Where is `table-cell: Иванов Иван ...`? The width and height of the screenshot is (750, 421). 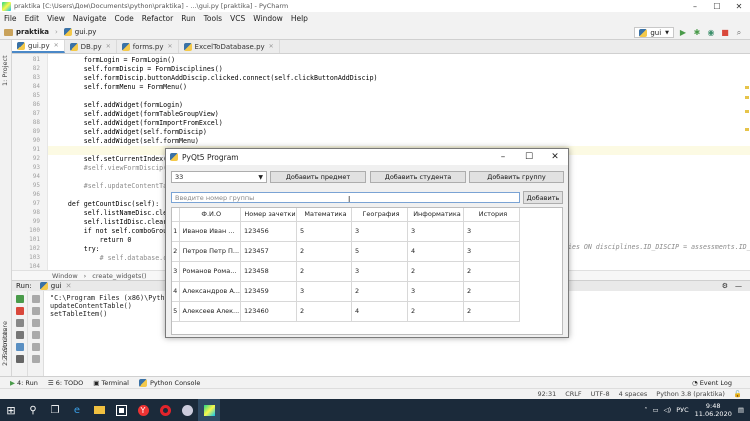
table-cell: Иванов Иван ... is located at coordinates (210, 231).